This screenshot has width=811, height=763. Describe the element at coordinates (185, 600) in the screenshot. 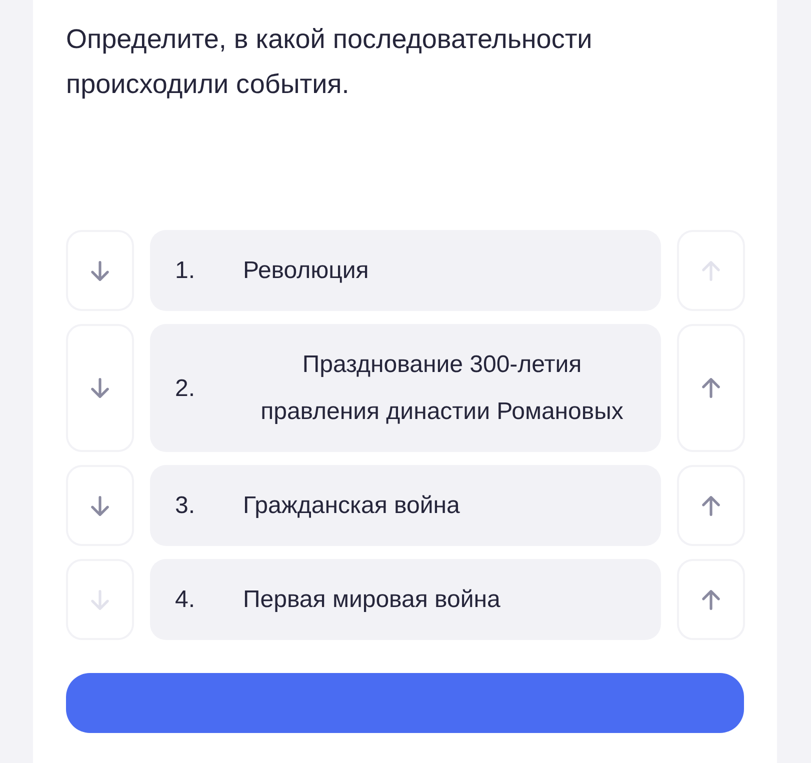

I see `item-number: 4.` at that location.